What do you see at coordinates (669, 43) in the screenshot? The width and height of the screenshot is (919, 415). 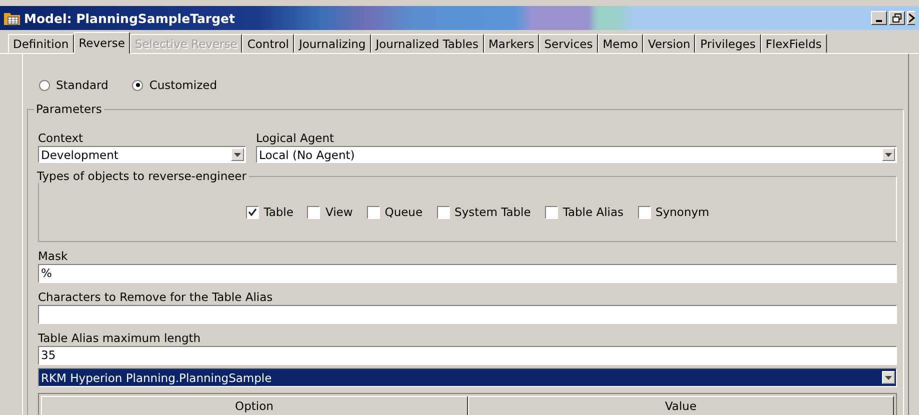 I see `tab: Version` at bounding box center [669, 43].